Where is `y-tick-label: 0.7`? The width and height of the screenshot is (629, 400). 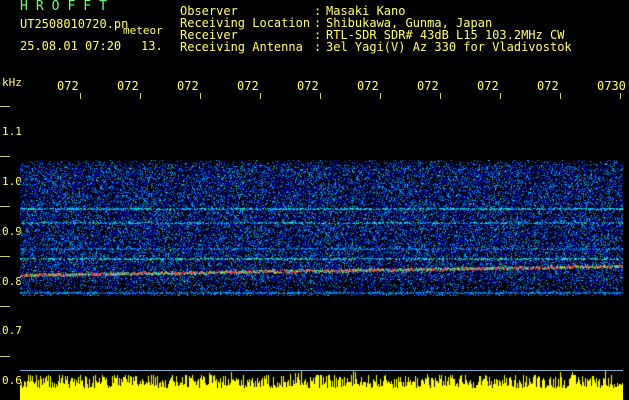
y-tick-label: 0.7 is located at coordinates (12, 330).